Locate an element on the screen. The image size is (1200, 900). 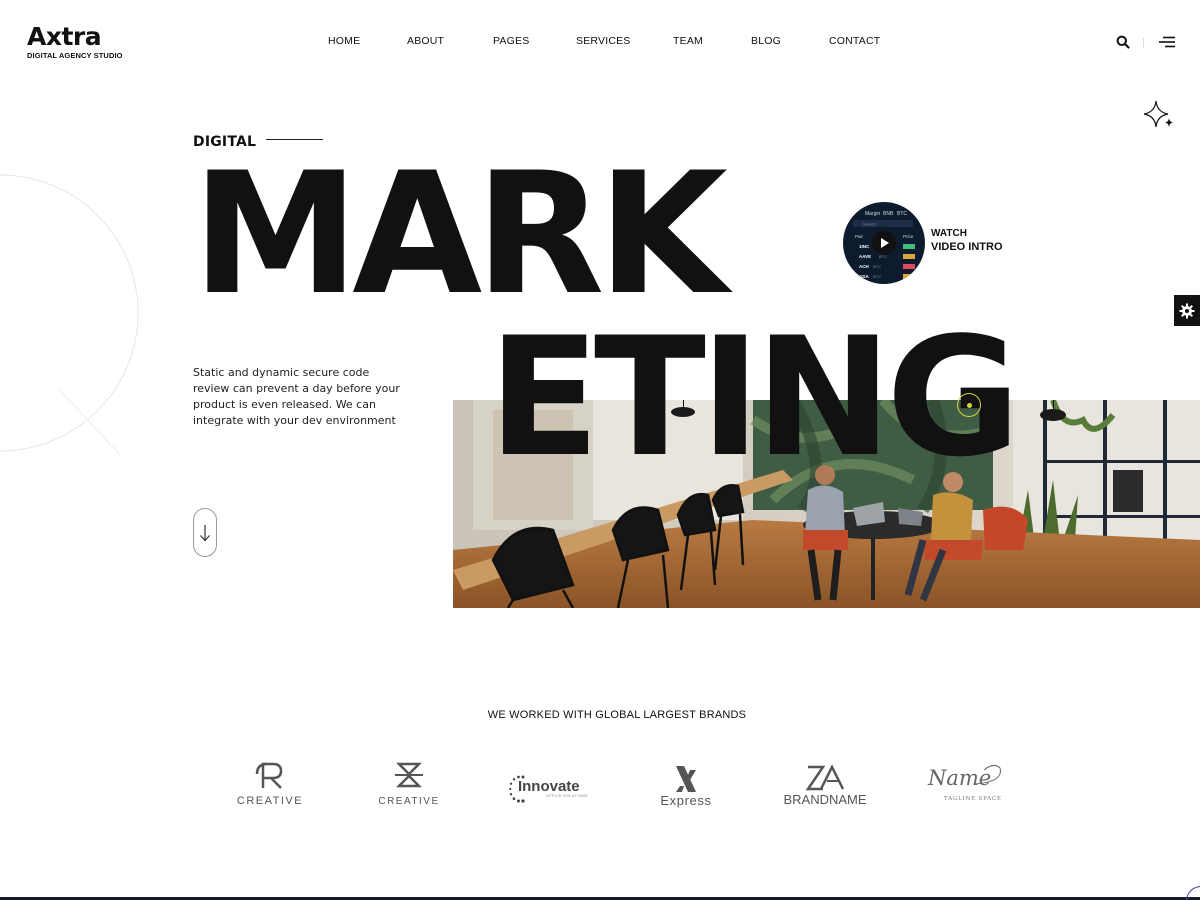
thumb-tab-margin: Margin is located at coordinates (873, 214).